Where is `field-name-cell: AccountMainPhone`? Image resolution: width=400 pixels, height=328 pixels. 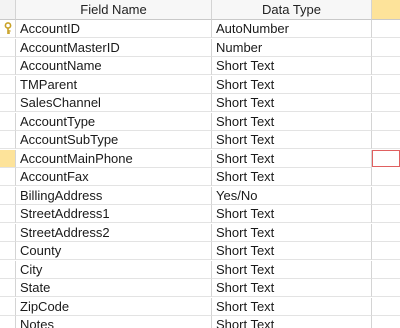 field-name-cell: AccountMainPhone is located at coordinates (114, 158).